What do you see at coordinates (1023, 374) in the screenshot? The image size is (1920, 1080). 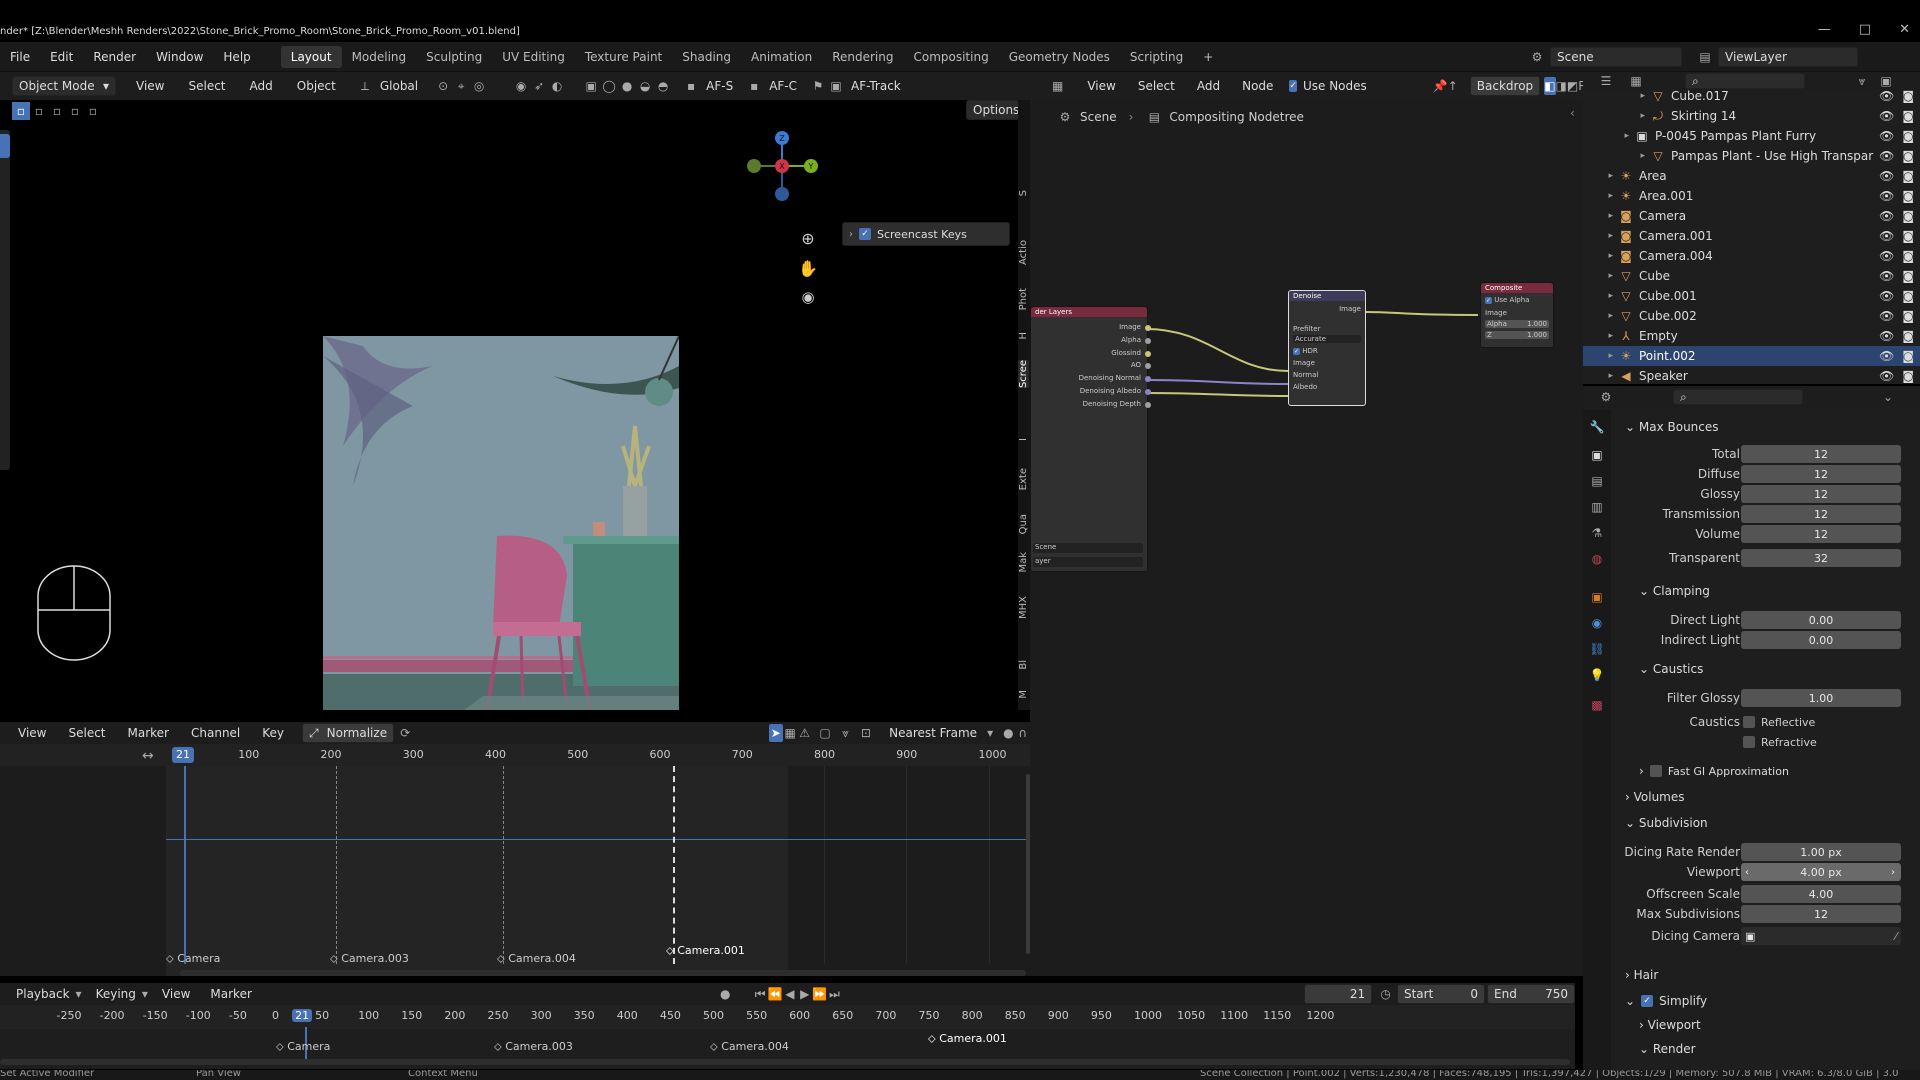 I see `sidebar-tab-screencast: Scree` at bounding box center [1023, 374].